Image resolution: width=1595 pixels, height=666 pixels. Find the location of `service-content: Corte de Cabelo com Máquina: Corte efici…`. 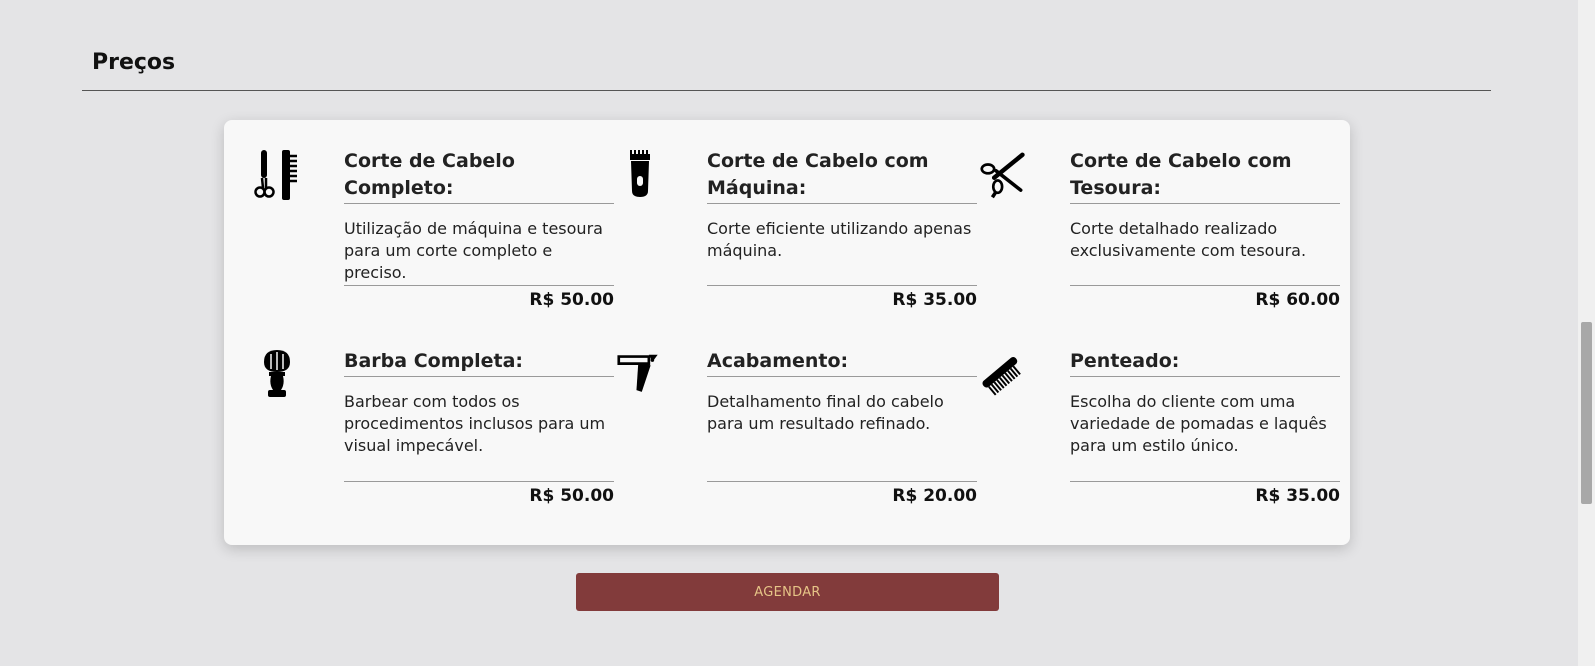

service-content: Corte de Cabelo com Máquina: Corte efici… is located at coordinates (842, 205).